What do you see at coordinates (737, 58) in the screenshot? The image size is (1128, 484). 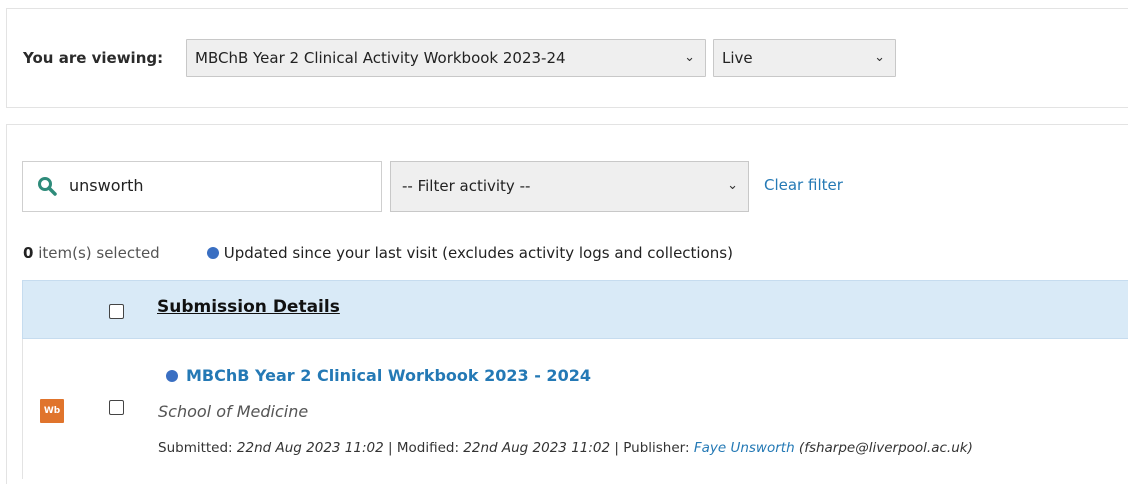 I see `status-select-value: Live` at bounding box center [737, 58].